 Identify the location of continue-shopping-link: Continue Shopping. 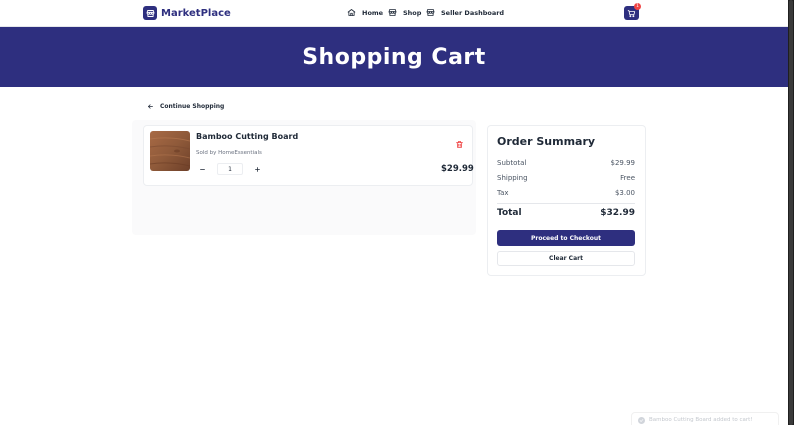
(185, 106).